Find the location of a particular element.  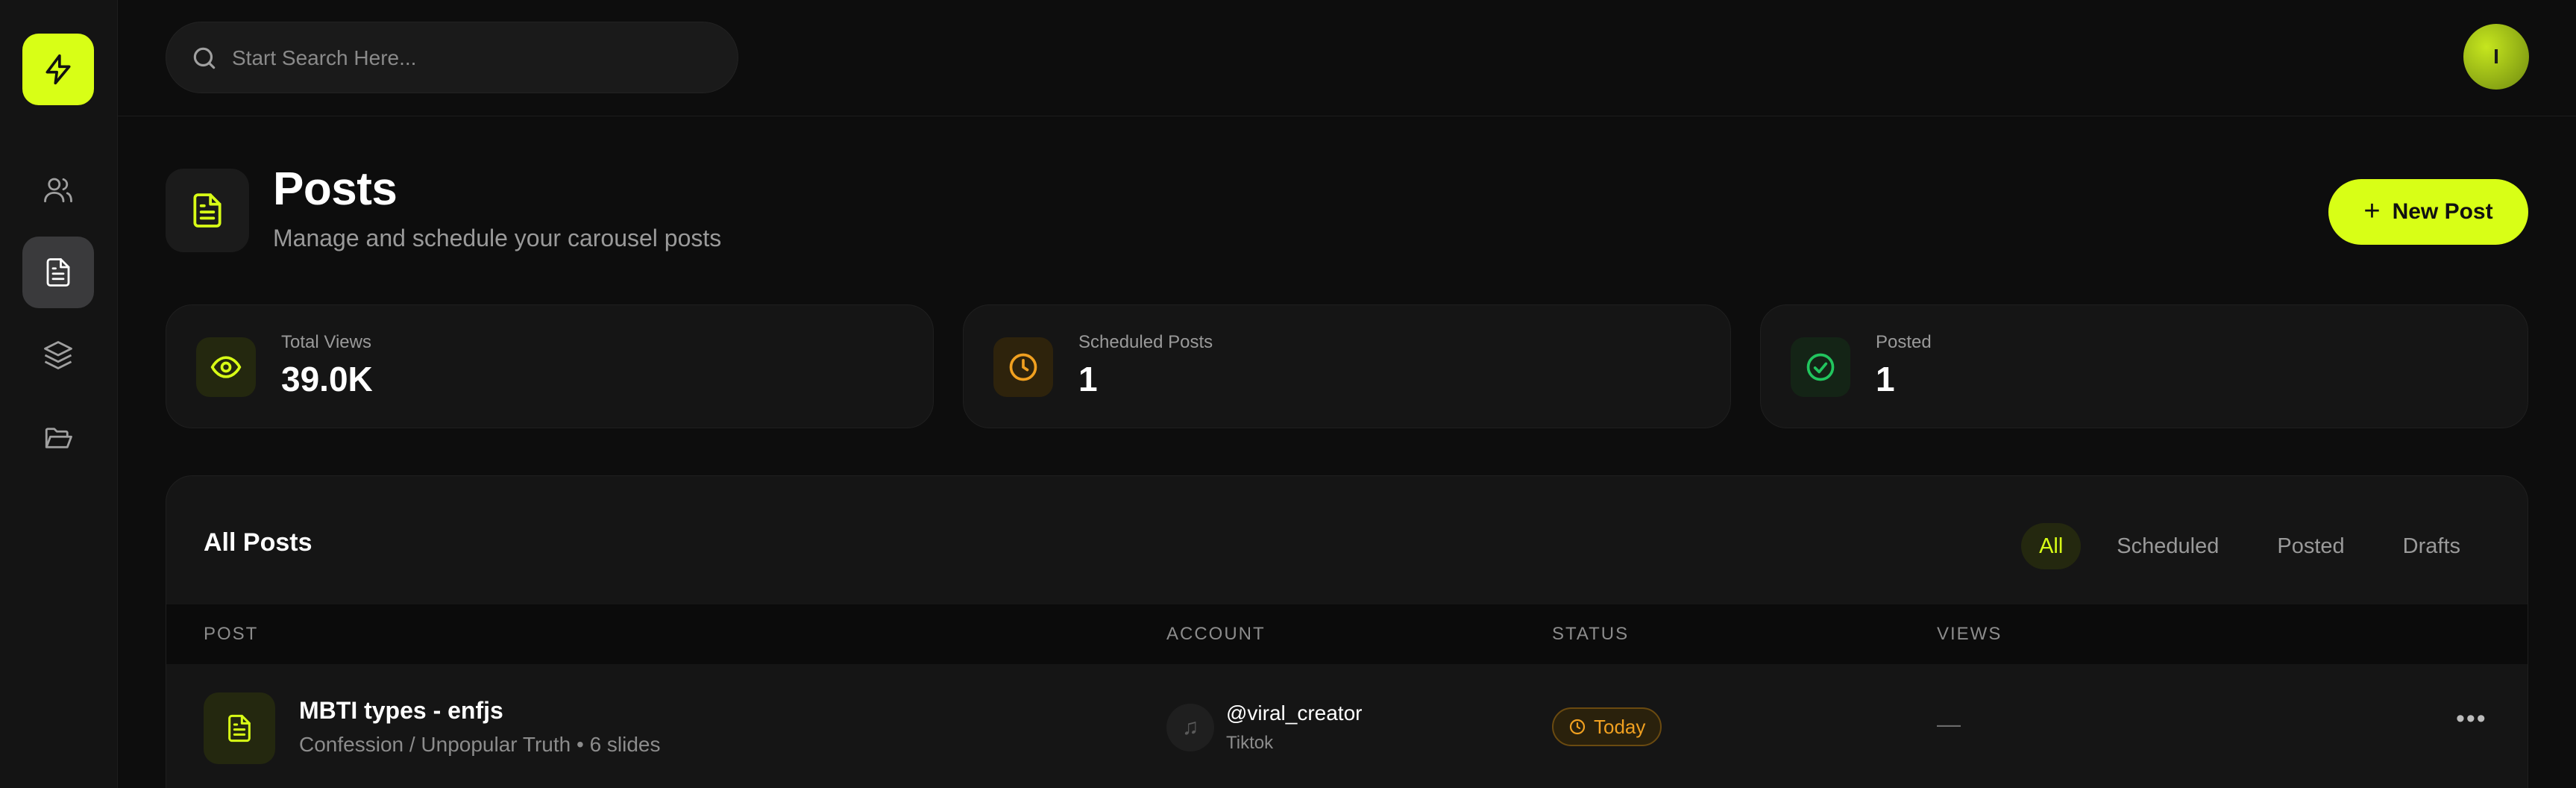

check-circle-icon is located at coordinates (1821, 367).